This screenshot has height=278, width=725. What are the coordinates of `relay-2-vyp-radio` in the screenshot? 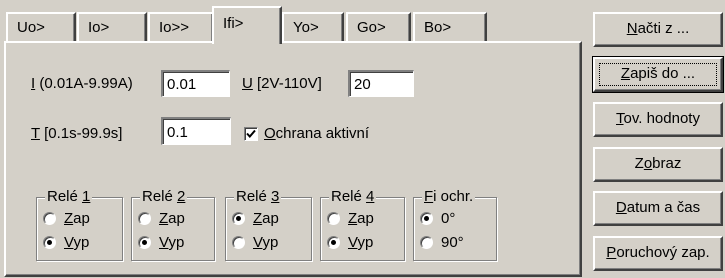 It's located at (144, 242).